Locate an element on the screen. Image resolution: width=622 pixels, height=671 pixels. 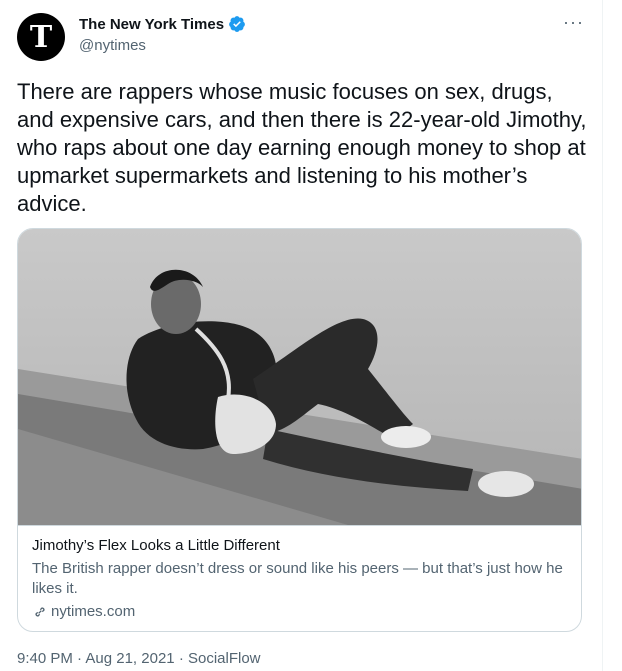
card-domain-row: nytimes.com is located at coordinates (299, 611).